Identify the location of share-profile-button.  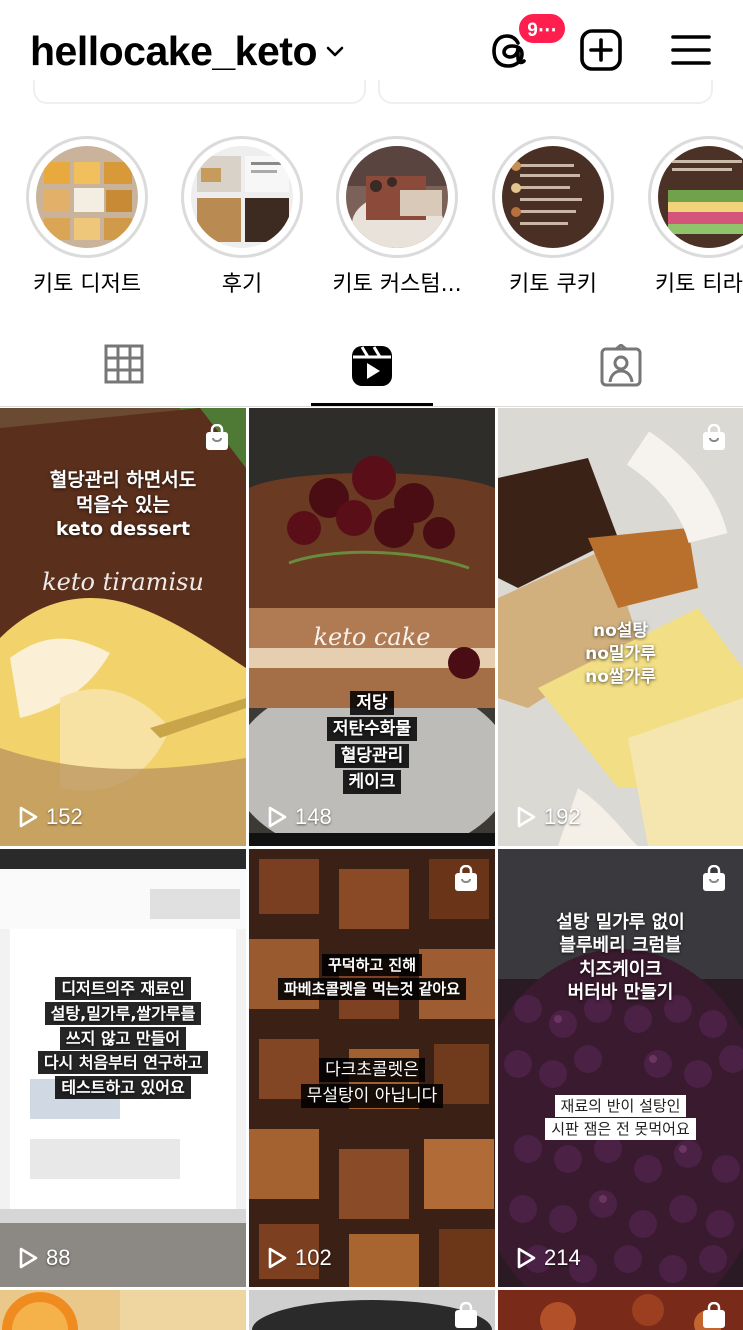
(545, 92).